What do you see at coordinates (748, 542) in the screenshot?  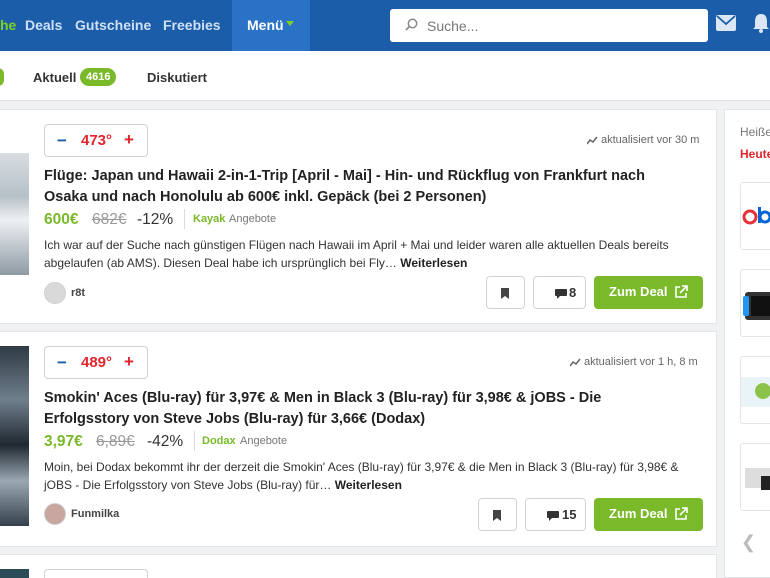 I see `chevron-left-icon: ❮` at bounding box center [748, 542].